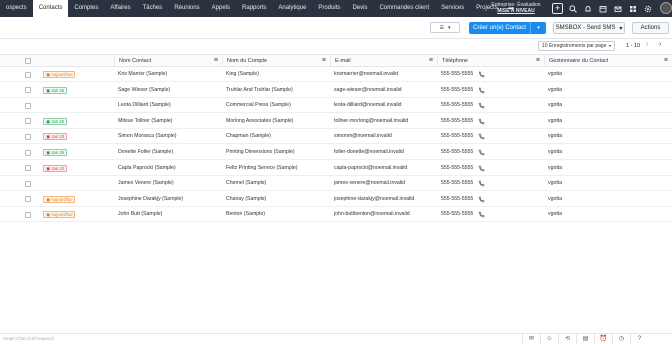  What do you see at coordinates (259, 90) in the screenshot?
I see `account-name: Truhlar And Truhlar (Sample)` at bounding box center [259, 90].